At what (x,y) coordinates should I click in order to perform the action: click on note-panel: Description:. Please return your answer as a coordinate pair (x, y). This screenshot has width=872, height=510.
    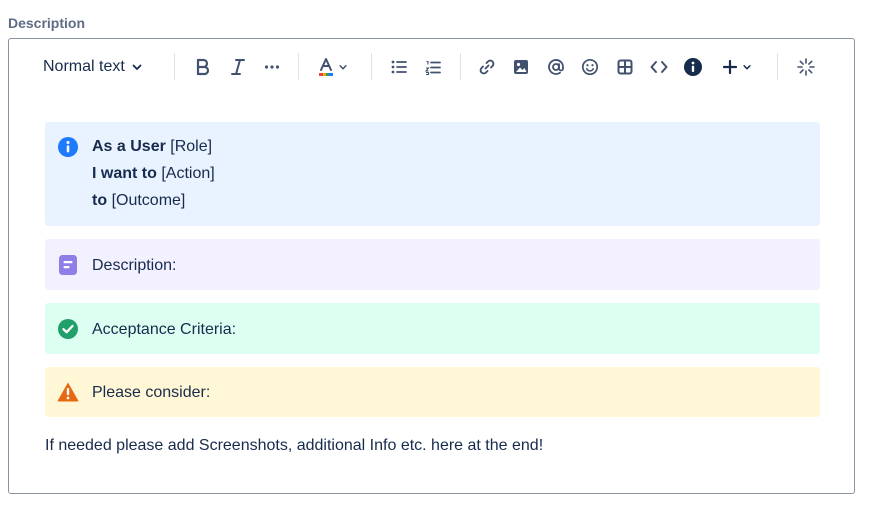
    Looking at the image, I should click on (432, 264).